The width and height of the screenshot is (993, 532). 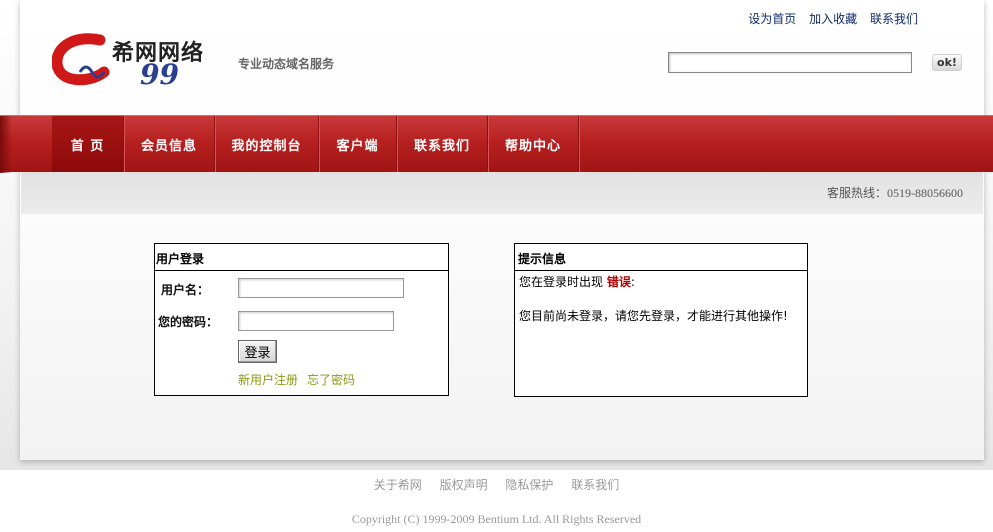 What do you see at coordinates (496, 484) in the screenshot?
I see `footer-links: 关于希网 版权声明 隐私保护 联系我们` at bounding box center [496, 484].